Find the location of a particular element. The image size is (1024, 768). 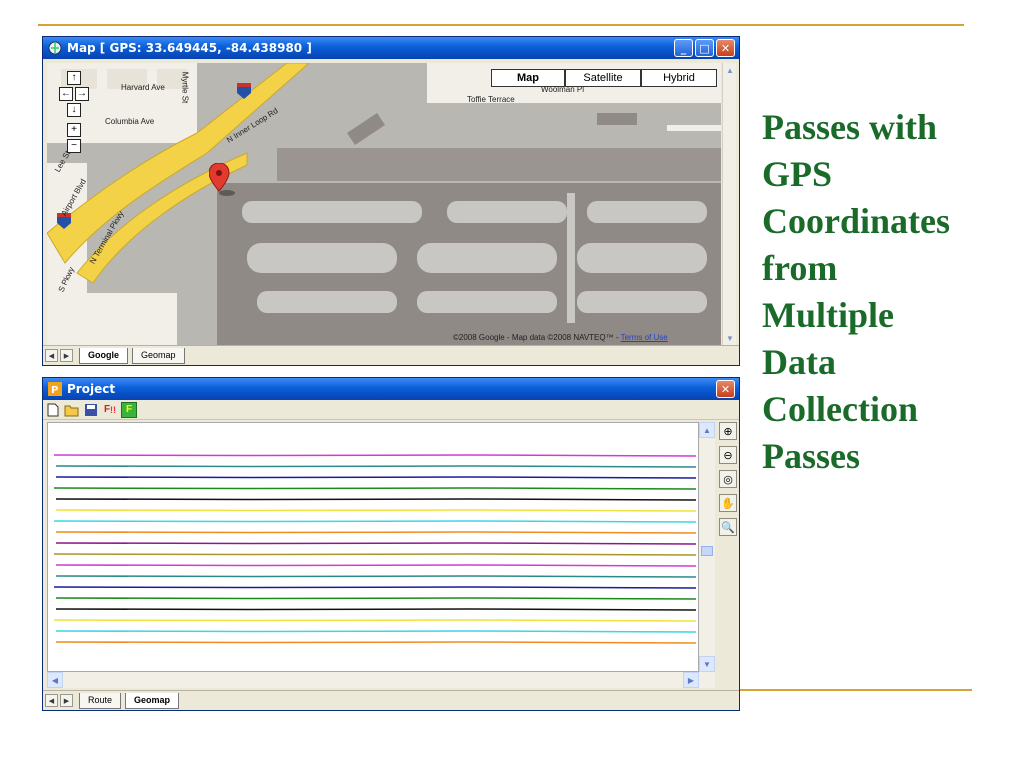

map-type-satellite-button: Satellite is located at coordinates (603, 78).